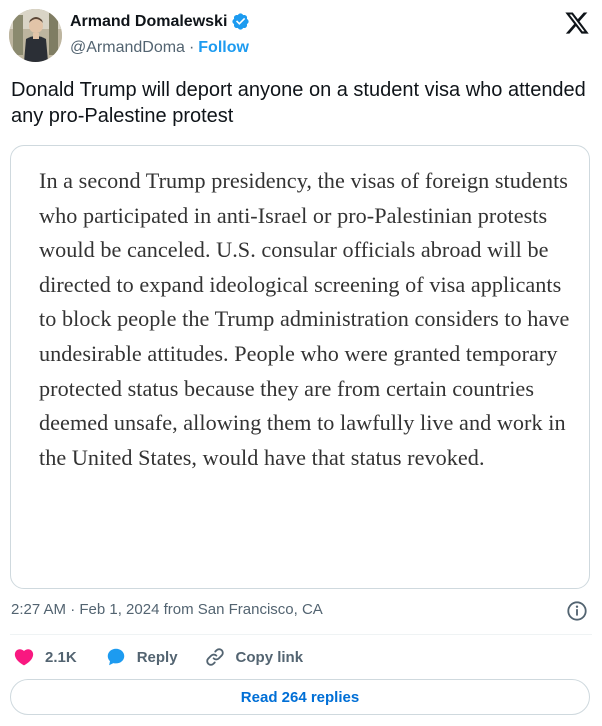 The height and width of the screenshot is (726, 602). Describe the element at coordinates (115, 657) in the screenshot. I see `reply-bubble-icon` at that location.